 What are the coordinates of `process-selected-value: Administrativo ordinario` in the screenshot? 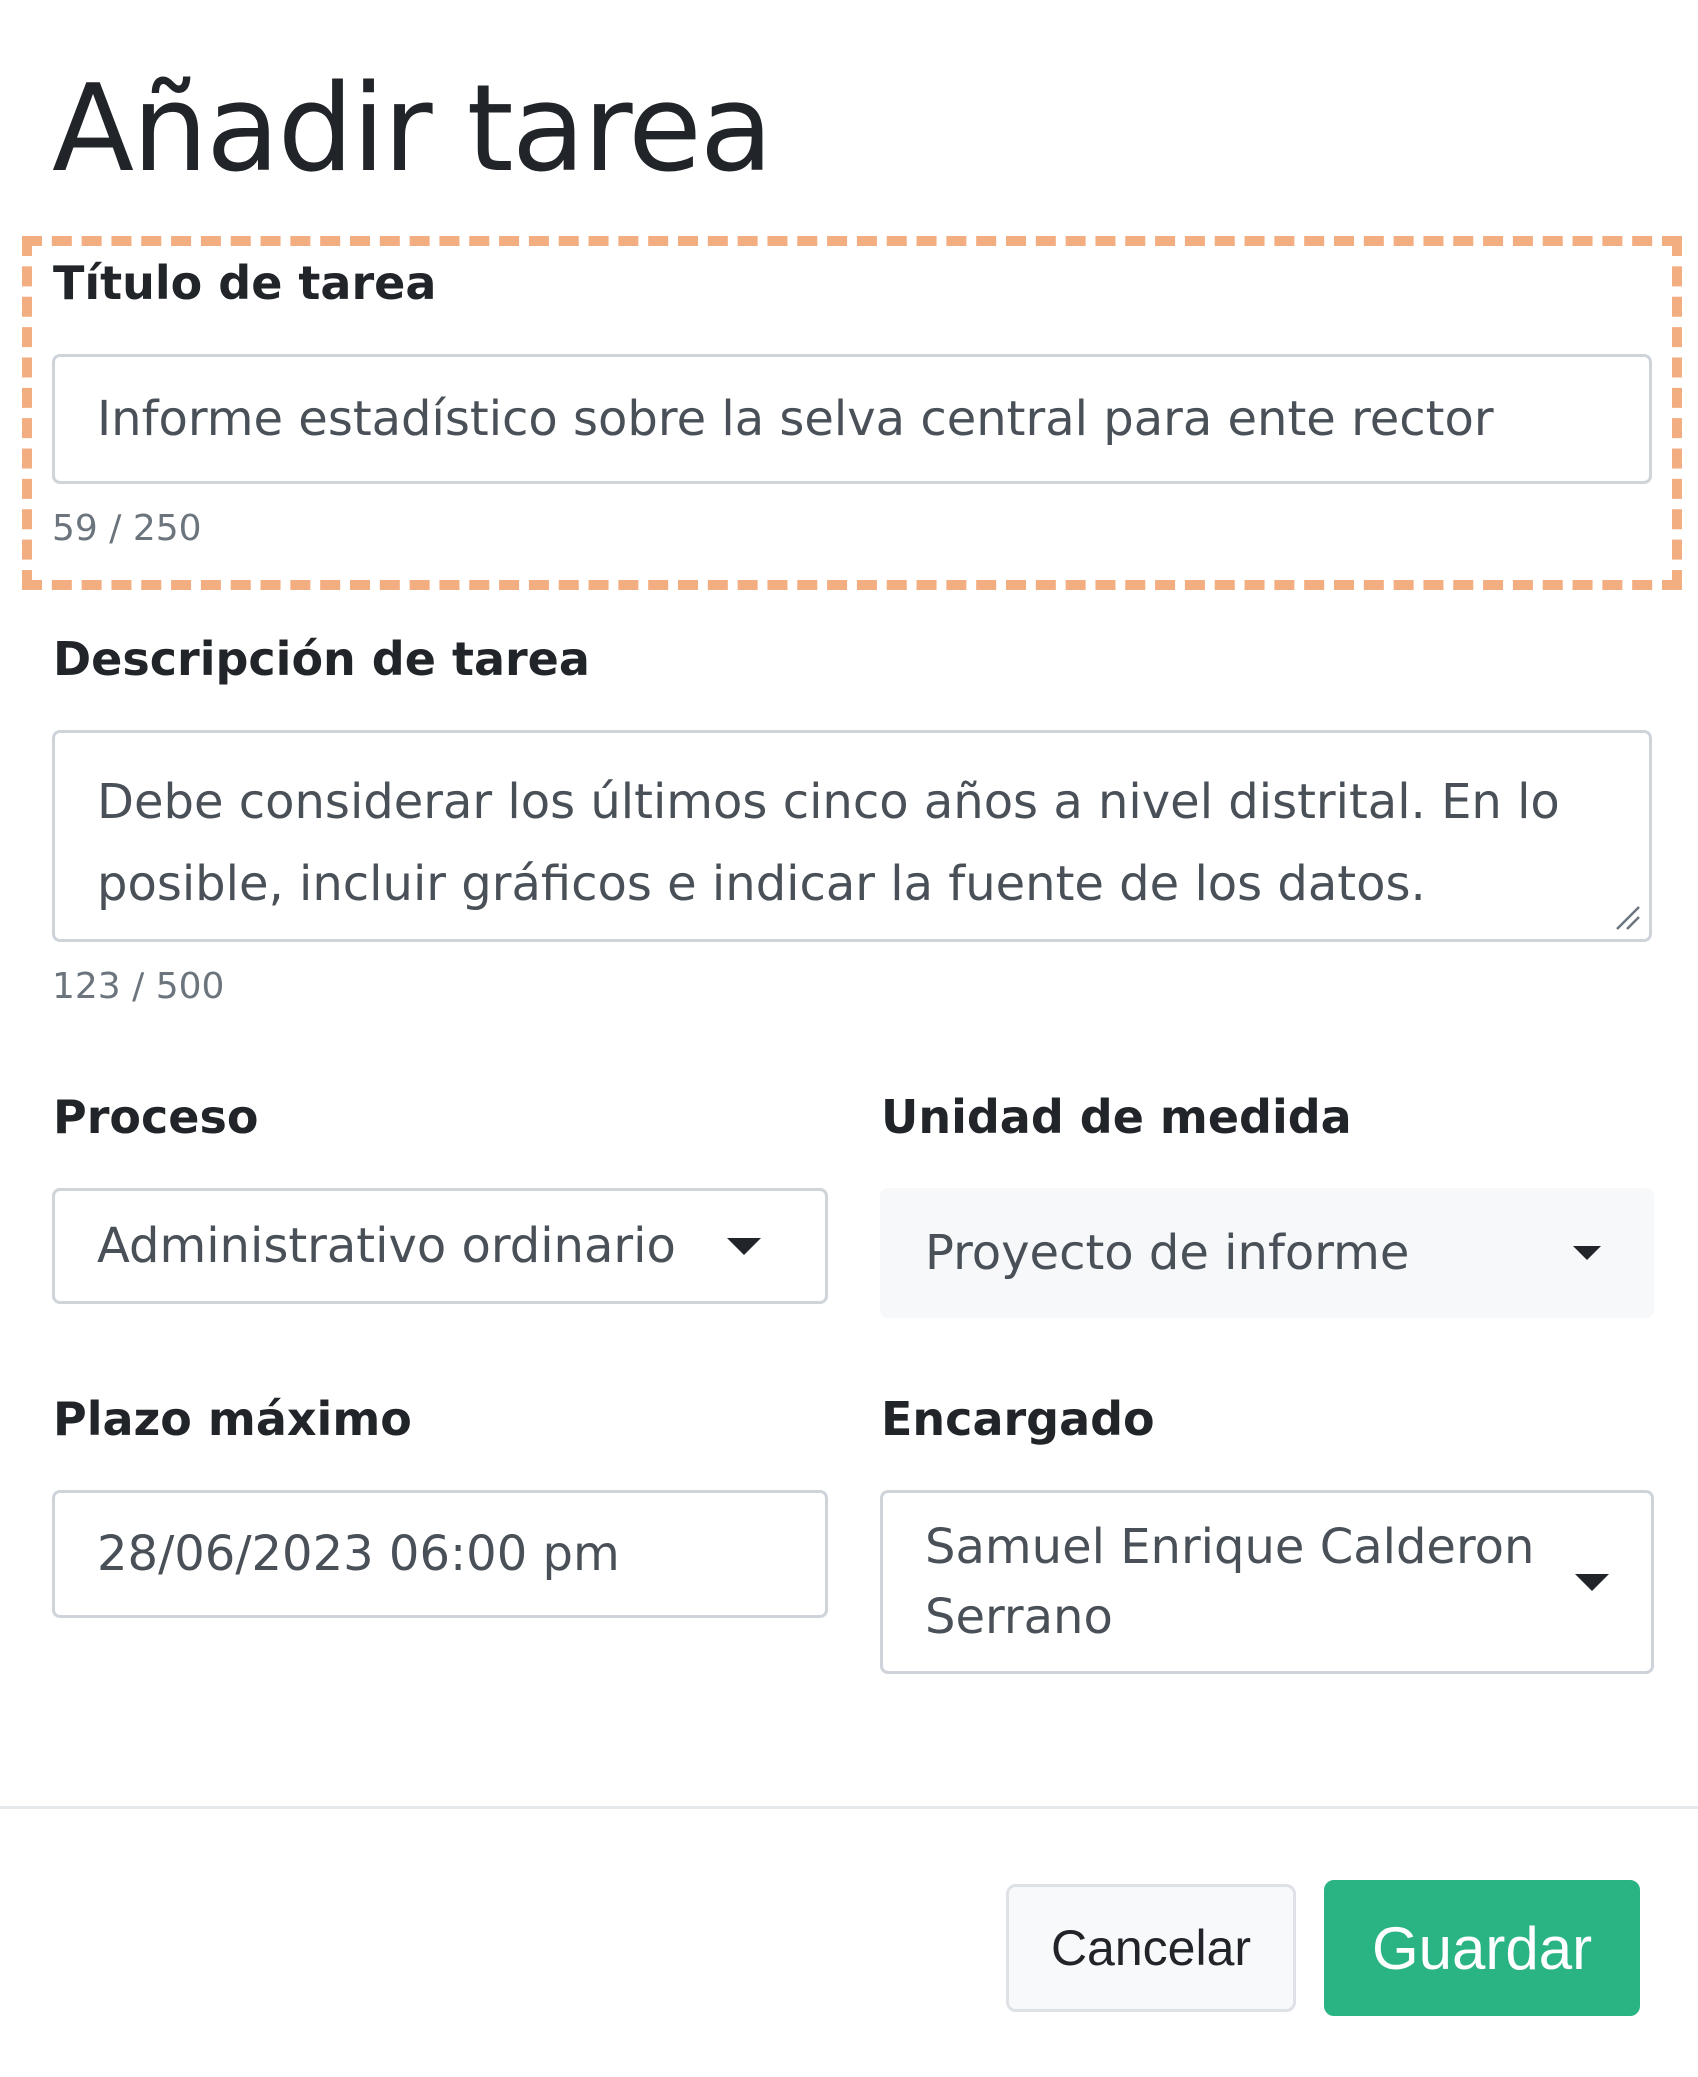 It's located at (386, 1246).